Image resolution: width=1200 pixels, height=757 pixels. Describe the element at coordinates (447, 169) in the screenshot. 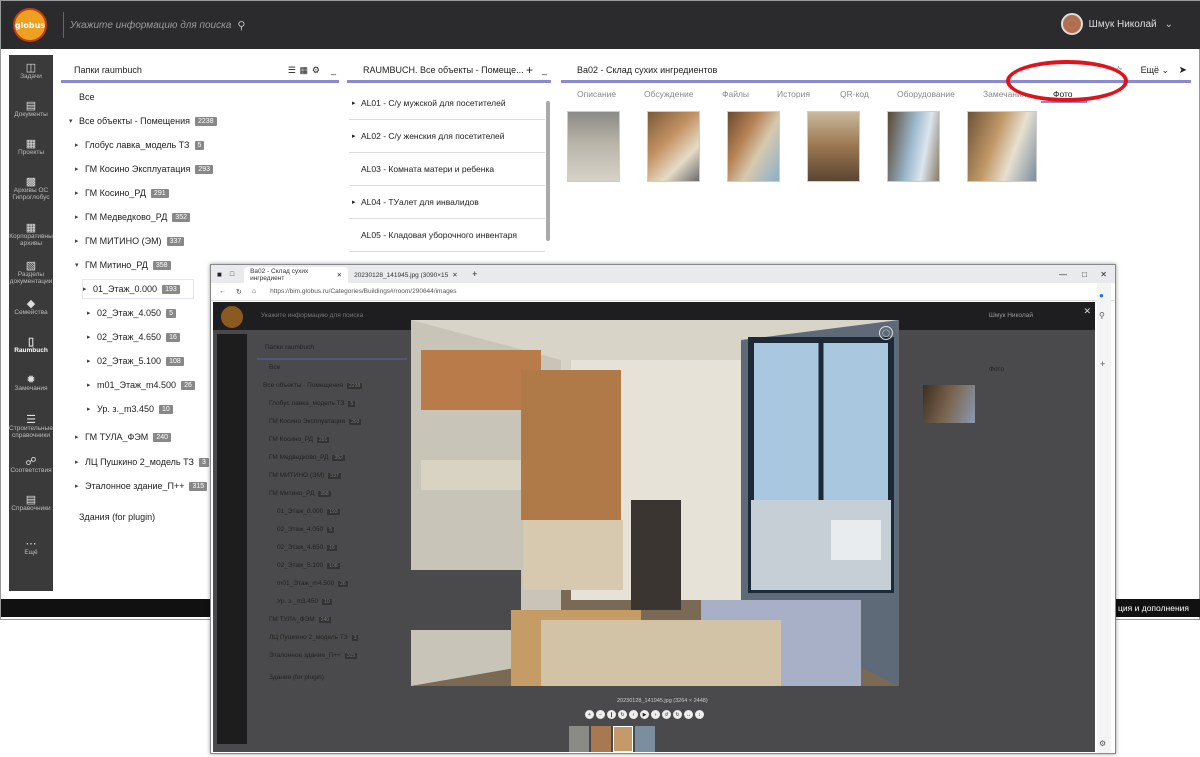

I see `list-item: AL03 - Комната матери и ребенка` at that location.